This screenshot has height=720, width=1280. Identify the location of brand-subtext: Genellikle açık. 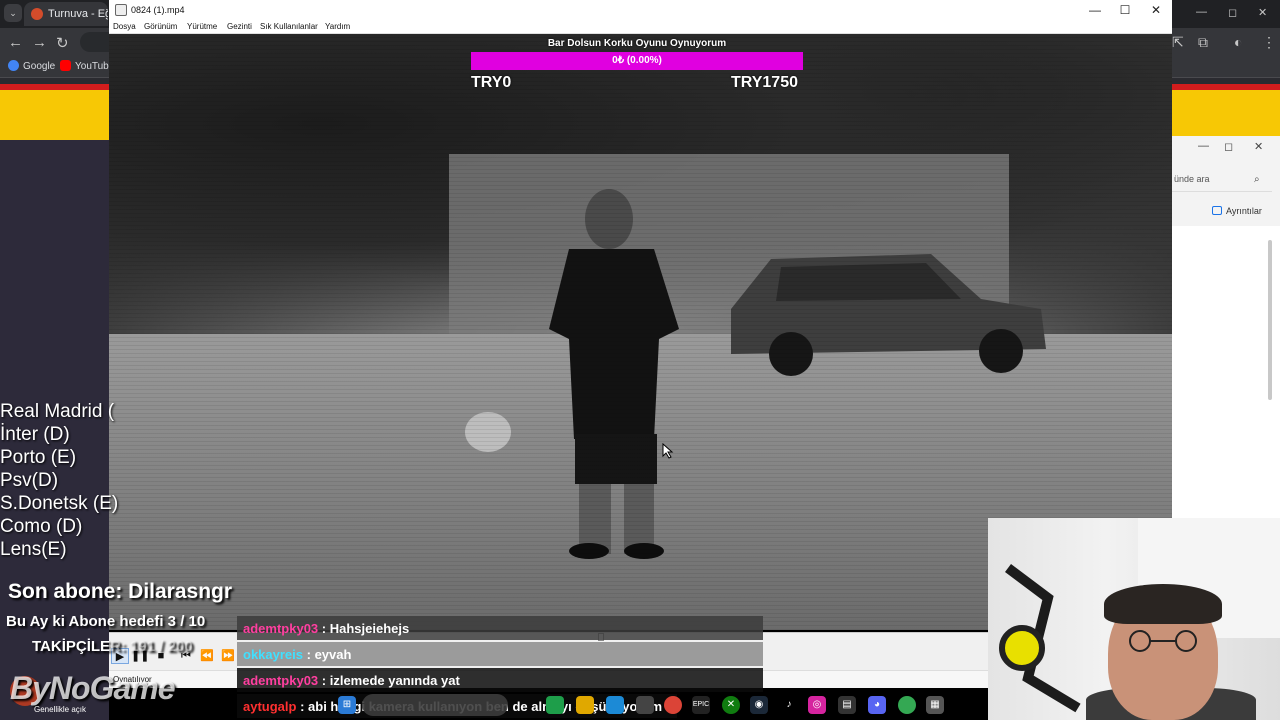
(60, 709).